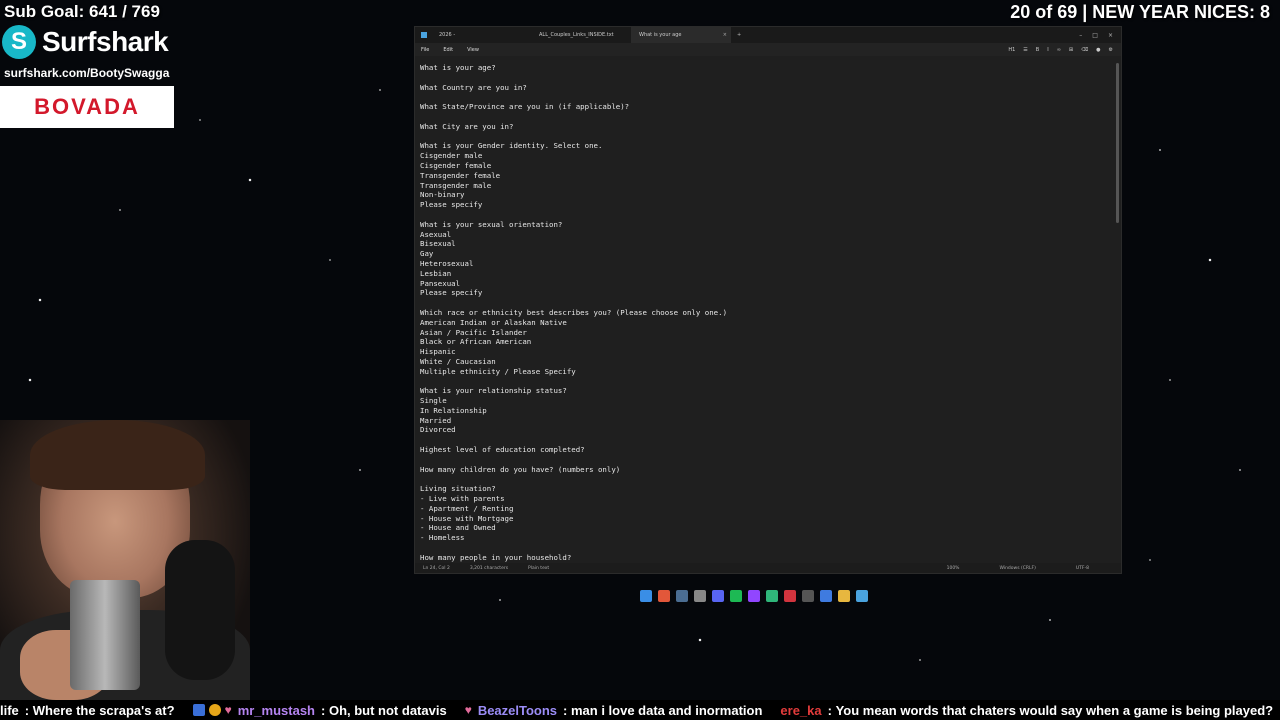 The image size is (1280, 720). I want to click on document-line: - House with Mortgage, so click(467, 518).